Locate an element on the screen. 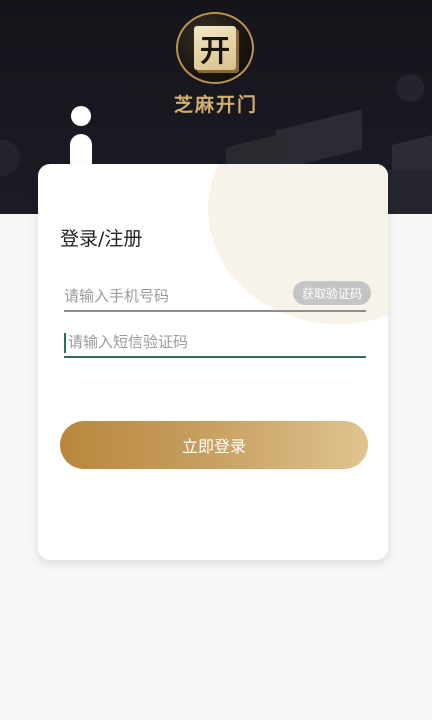 Image resolution: width=432 pixels, height=720 pixels. text-caret is located at coordinates (65, 343).